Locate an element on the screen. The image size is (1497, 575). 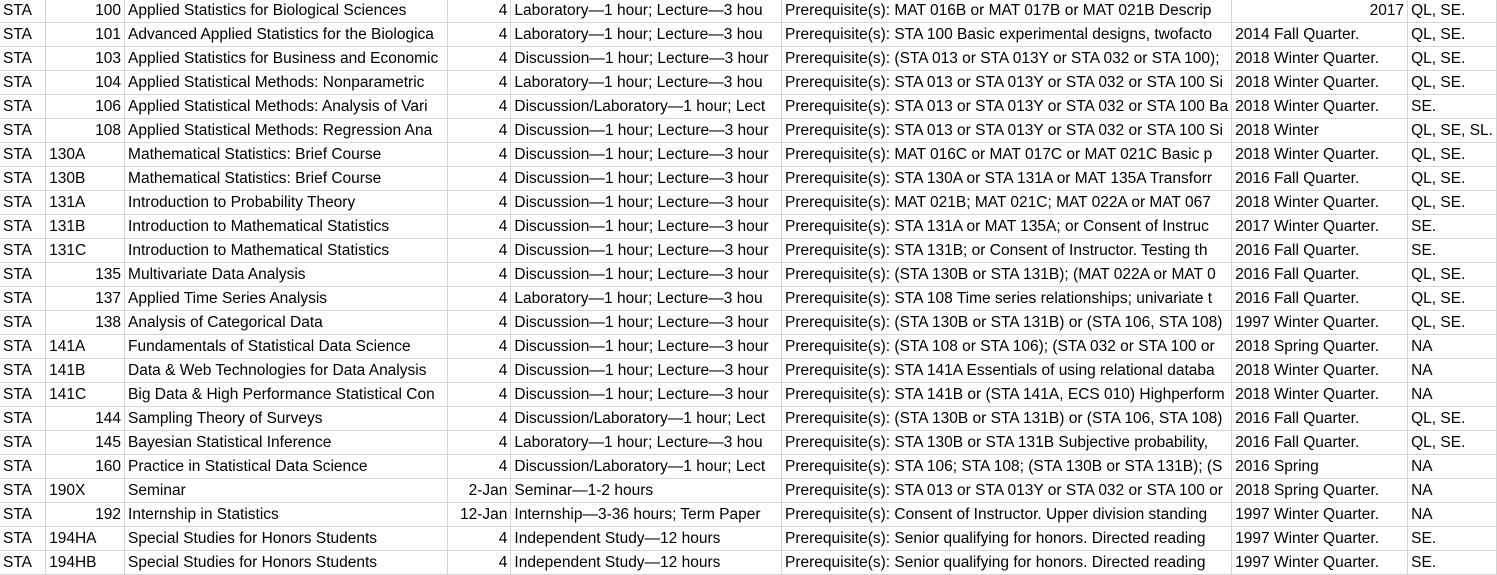
number-cell: 144 is located at coordinates (85, 418).